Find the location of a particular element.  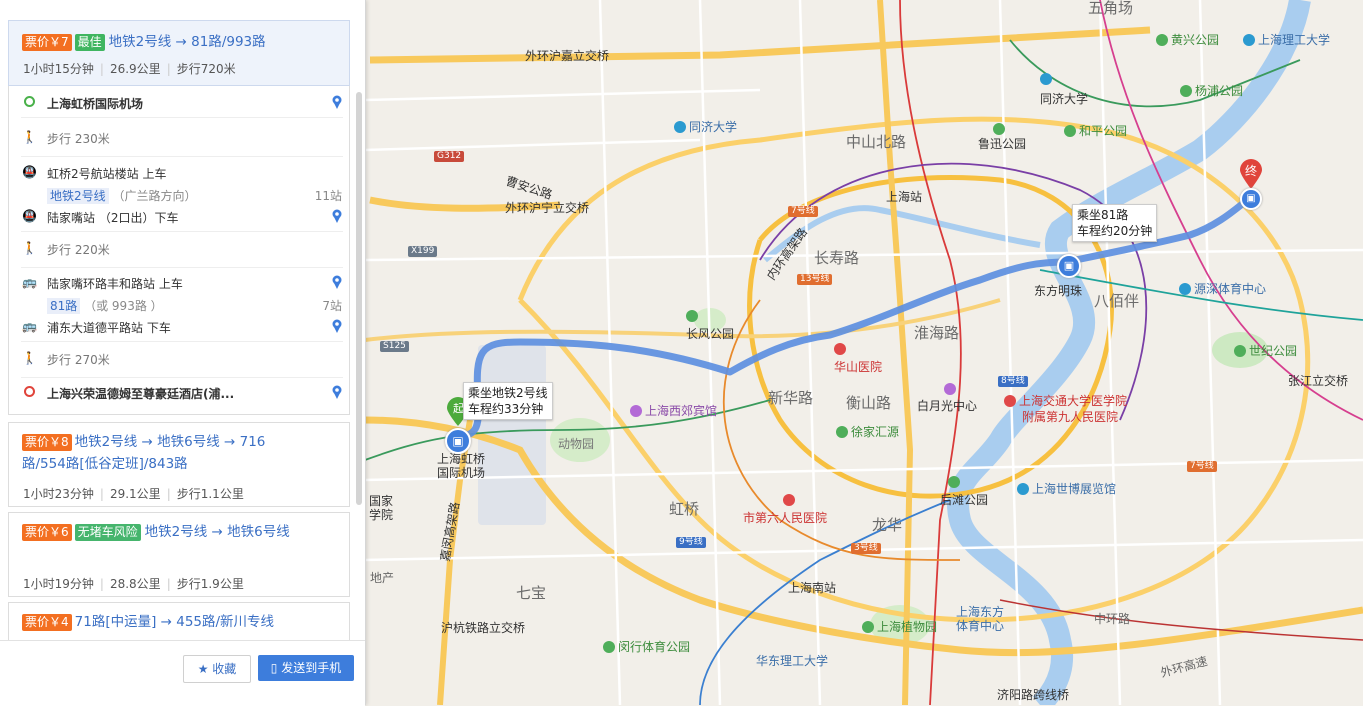

label-changfeng: 长风公园 is located at coordinates (710, 334).